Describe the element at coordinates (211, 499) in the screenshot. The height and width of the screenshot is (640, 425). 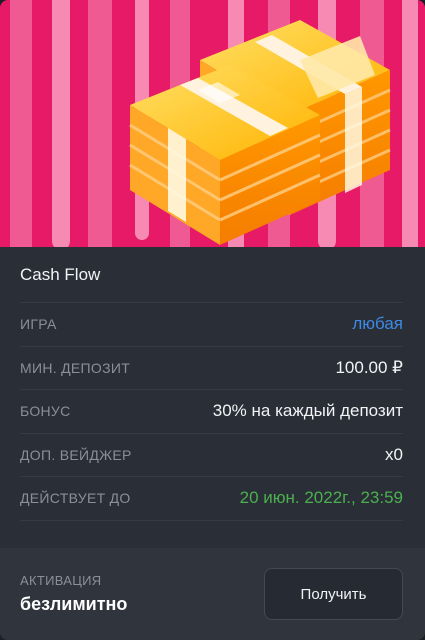
I see `row-valid-until: ДЕЙСТВУЕТ ДО 20 июн. 2022г., 23:59` at that location.